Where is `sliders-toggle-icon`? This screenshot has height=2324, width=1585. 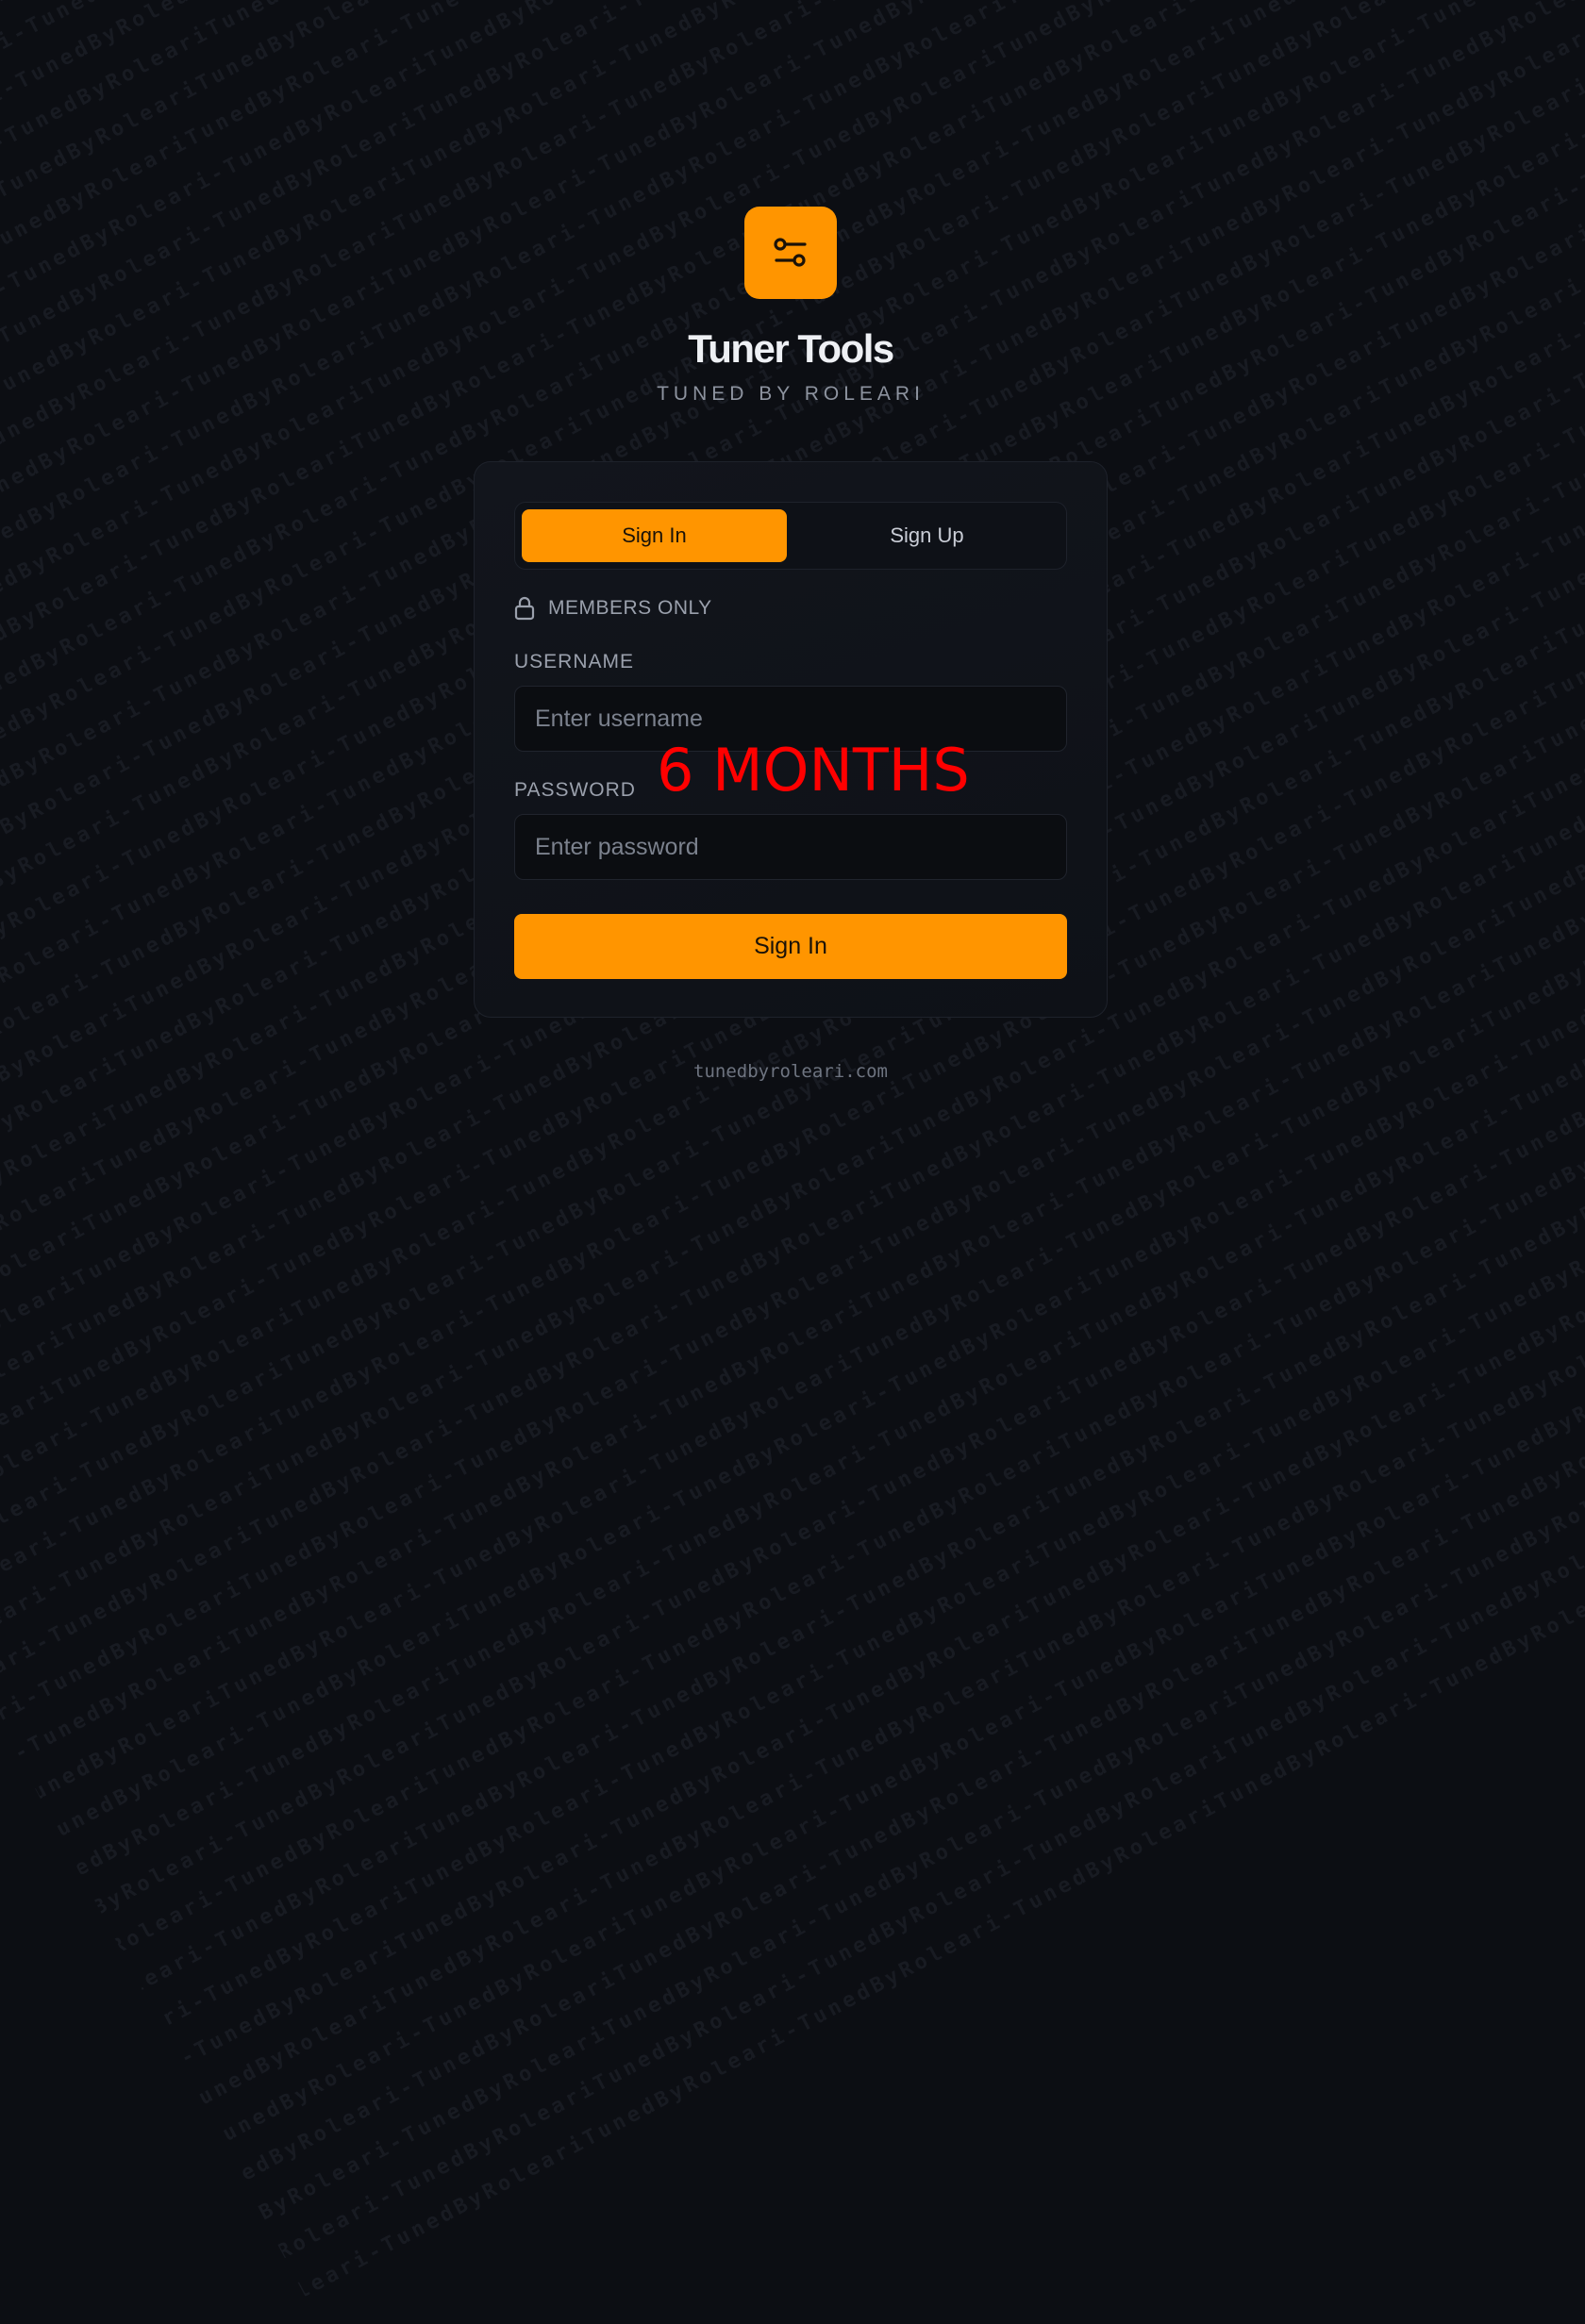 sliders-toggle-icon is located at coordinates (790, 253).